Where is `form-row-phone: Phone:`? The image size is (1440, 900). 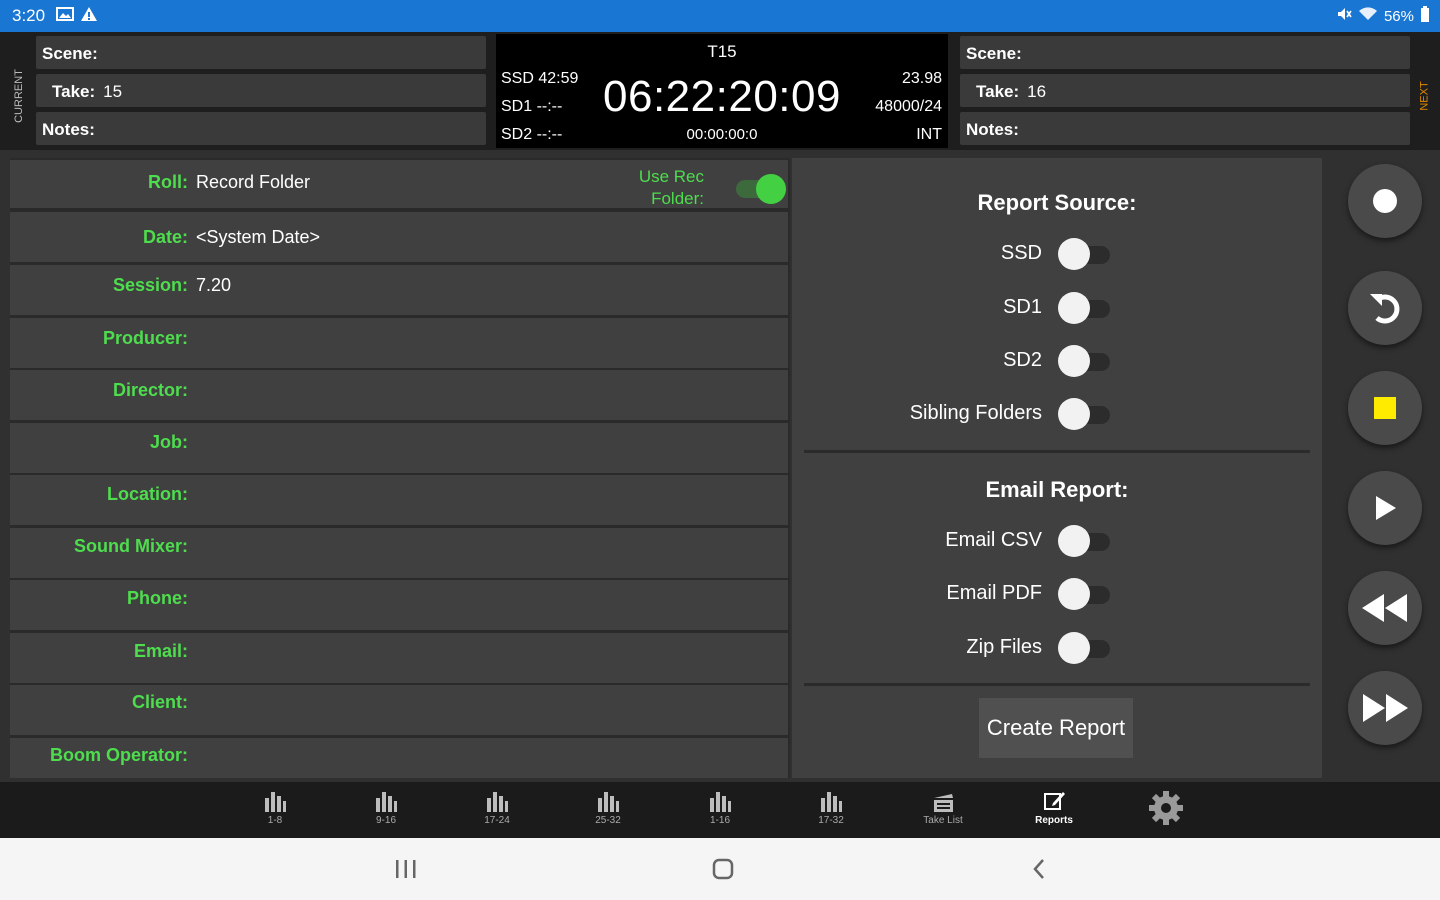
form-row-phone: Phone: is located at coordinates (399, 605).